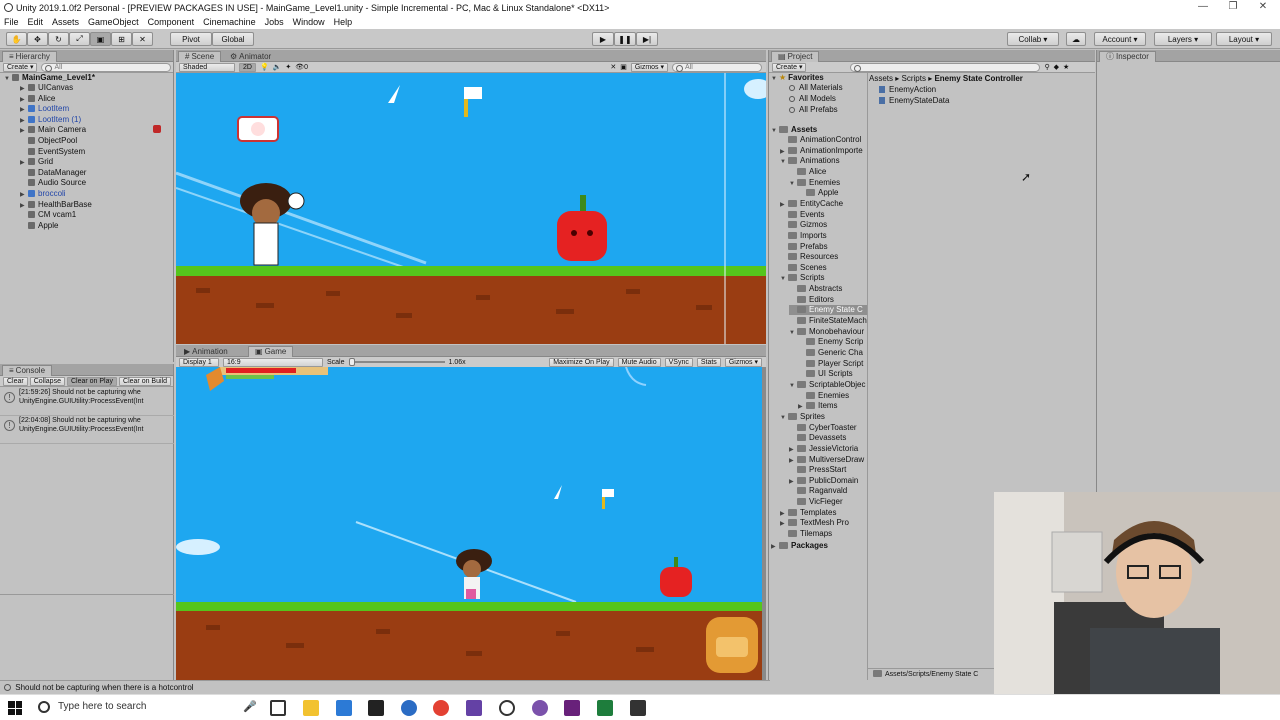 The height and width of the screenshot is (720, 1280). Describe the element at coordinates (39, 226) in the screenshot. I see `hierarchy-item: Apple` at that location.